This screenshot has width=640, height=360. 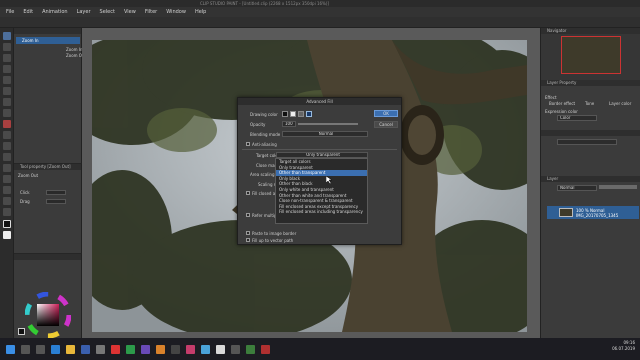 I want to click on tone-toggle: Tone, so click(x=589, y=103).